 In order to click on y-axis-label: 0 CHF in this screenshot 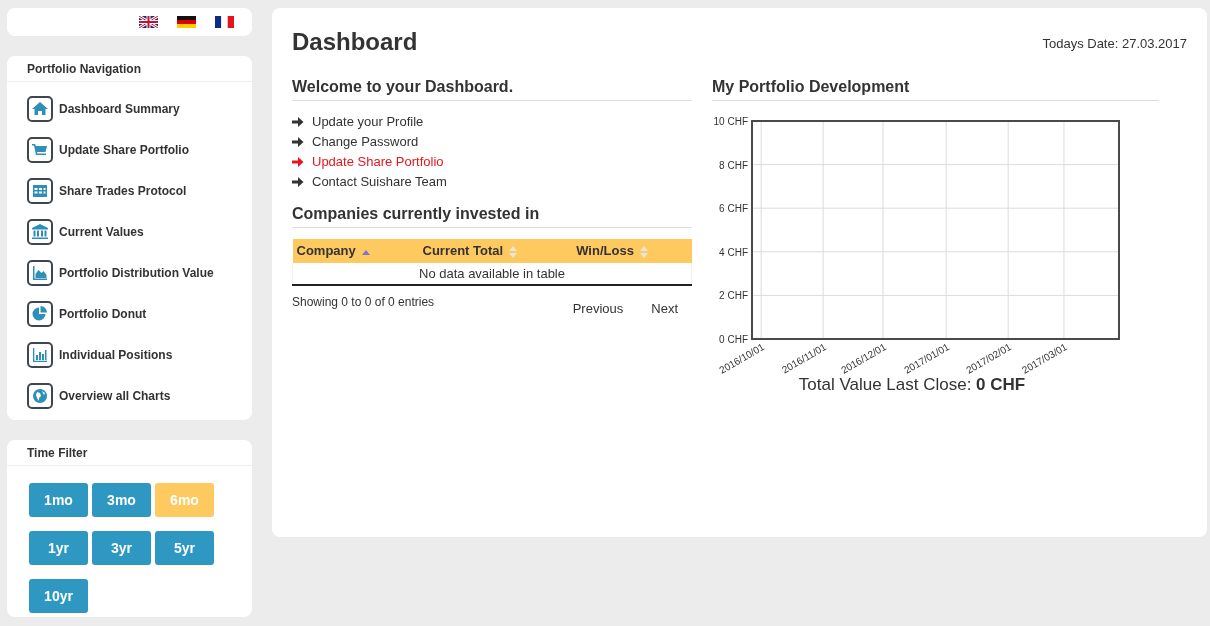, I will do `click(733, 339)`.